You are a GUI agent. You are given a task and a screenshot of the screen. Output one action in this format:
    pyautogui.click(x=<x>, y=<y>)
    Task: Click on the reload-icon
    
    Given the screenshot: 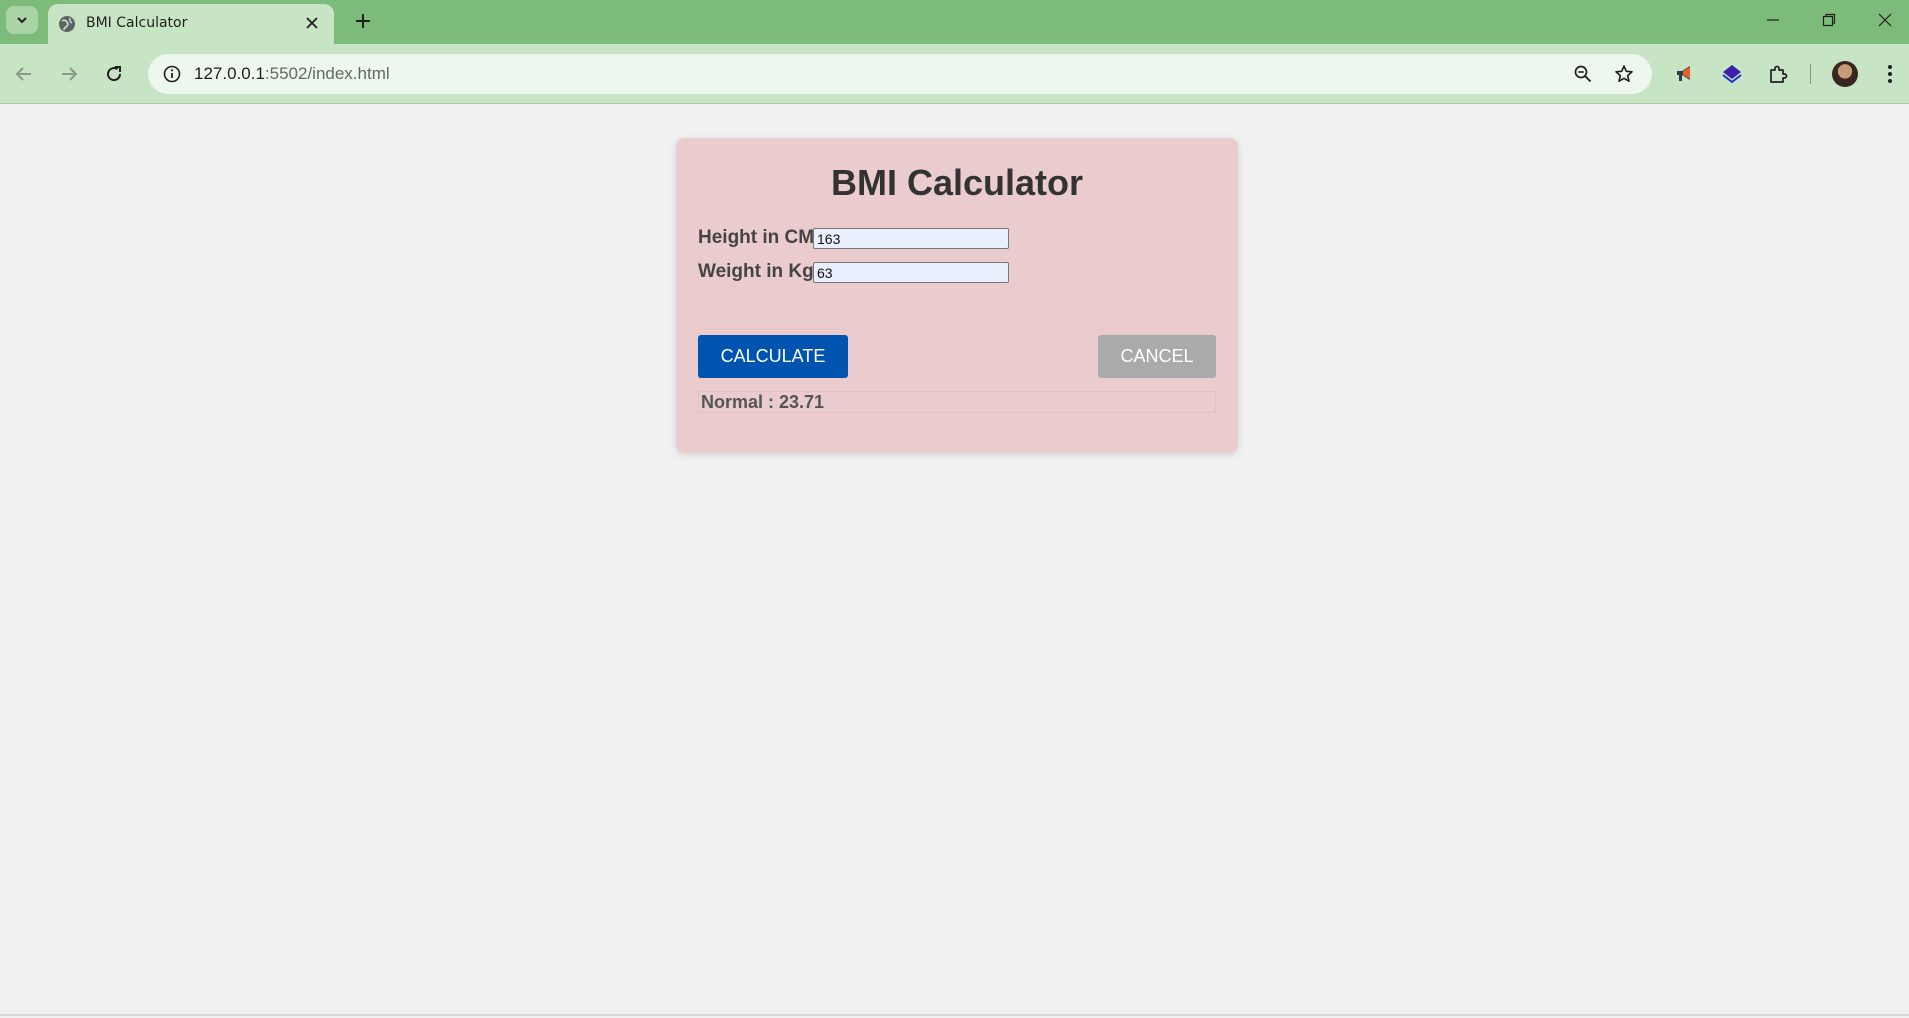 What is the action you would take?
    pyautogui.click(x=114, y=74)
    